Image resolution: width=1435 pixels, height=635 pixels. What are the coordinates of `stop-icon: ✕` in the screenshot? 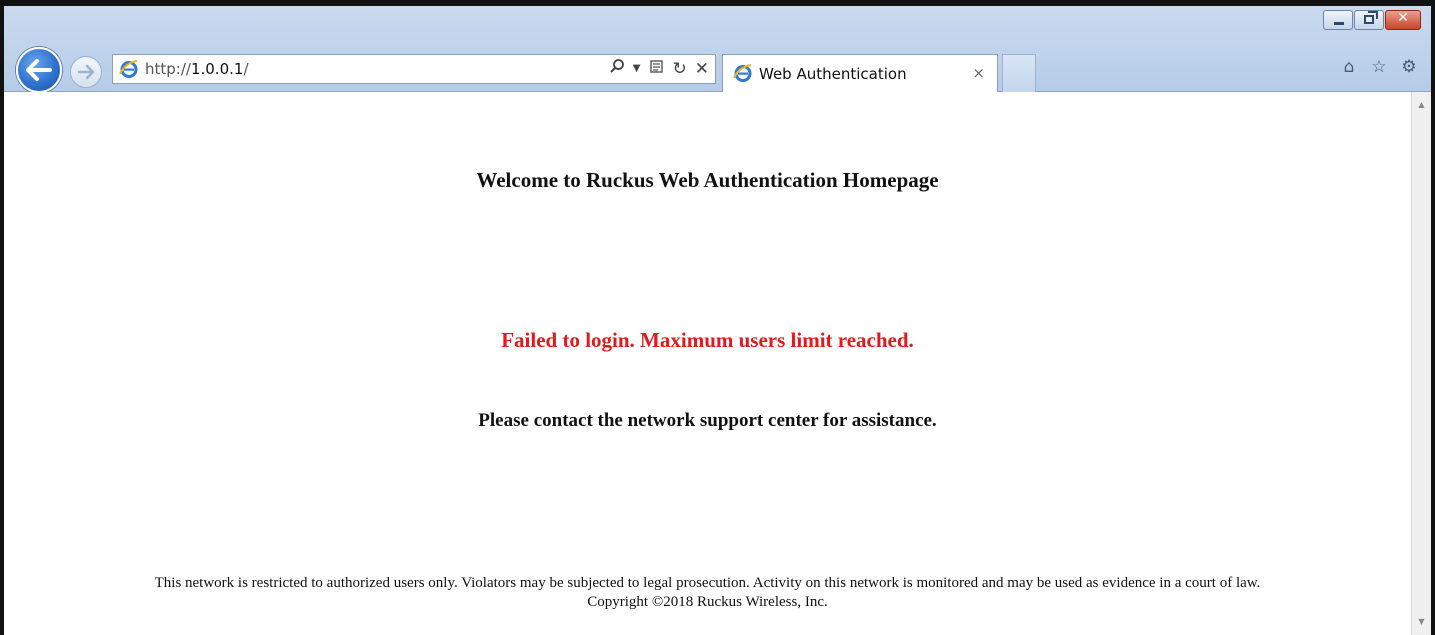 It's located at (702, 69).